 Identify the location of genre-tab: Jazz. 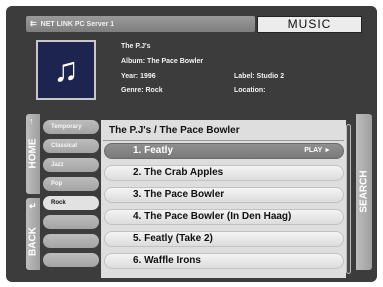
(71, 165).